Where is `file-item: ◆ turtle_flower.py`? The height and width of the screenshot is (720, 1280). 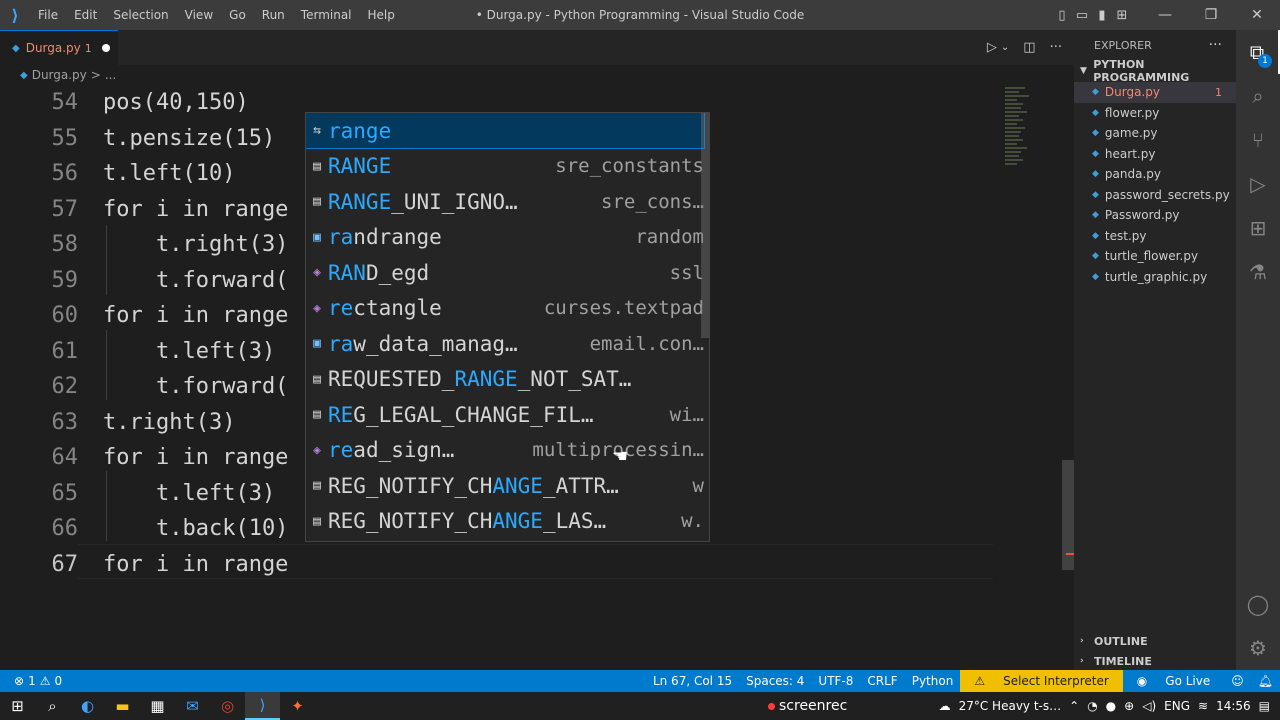 file-item: ◆ turtle_flower.py is located at coordinates (1155, 256).